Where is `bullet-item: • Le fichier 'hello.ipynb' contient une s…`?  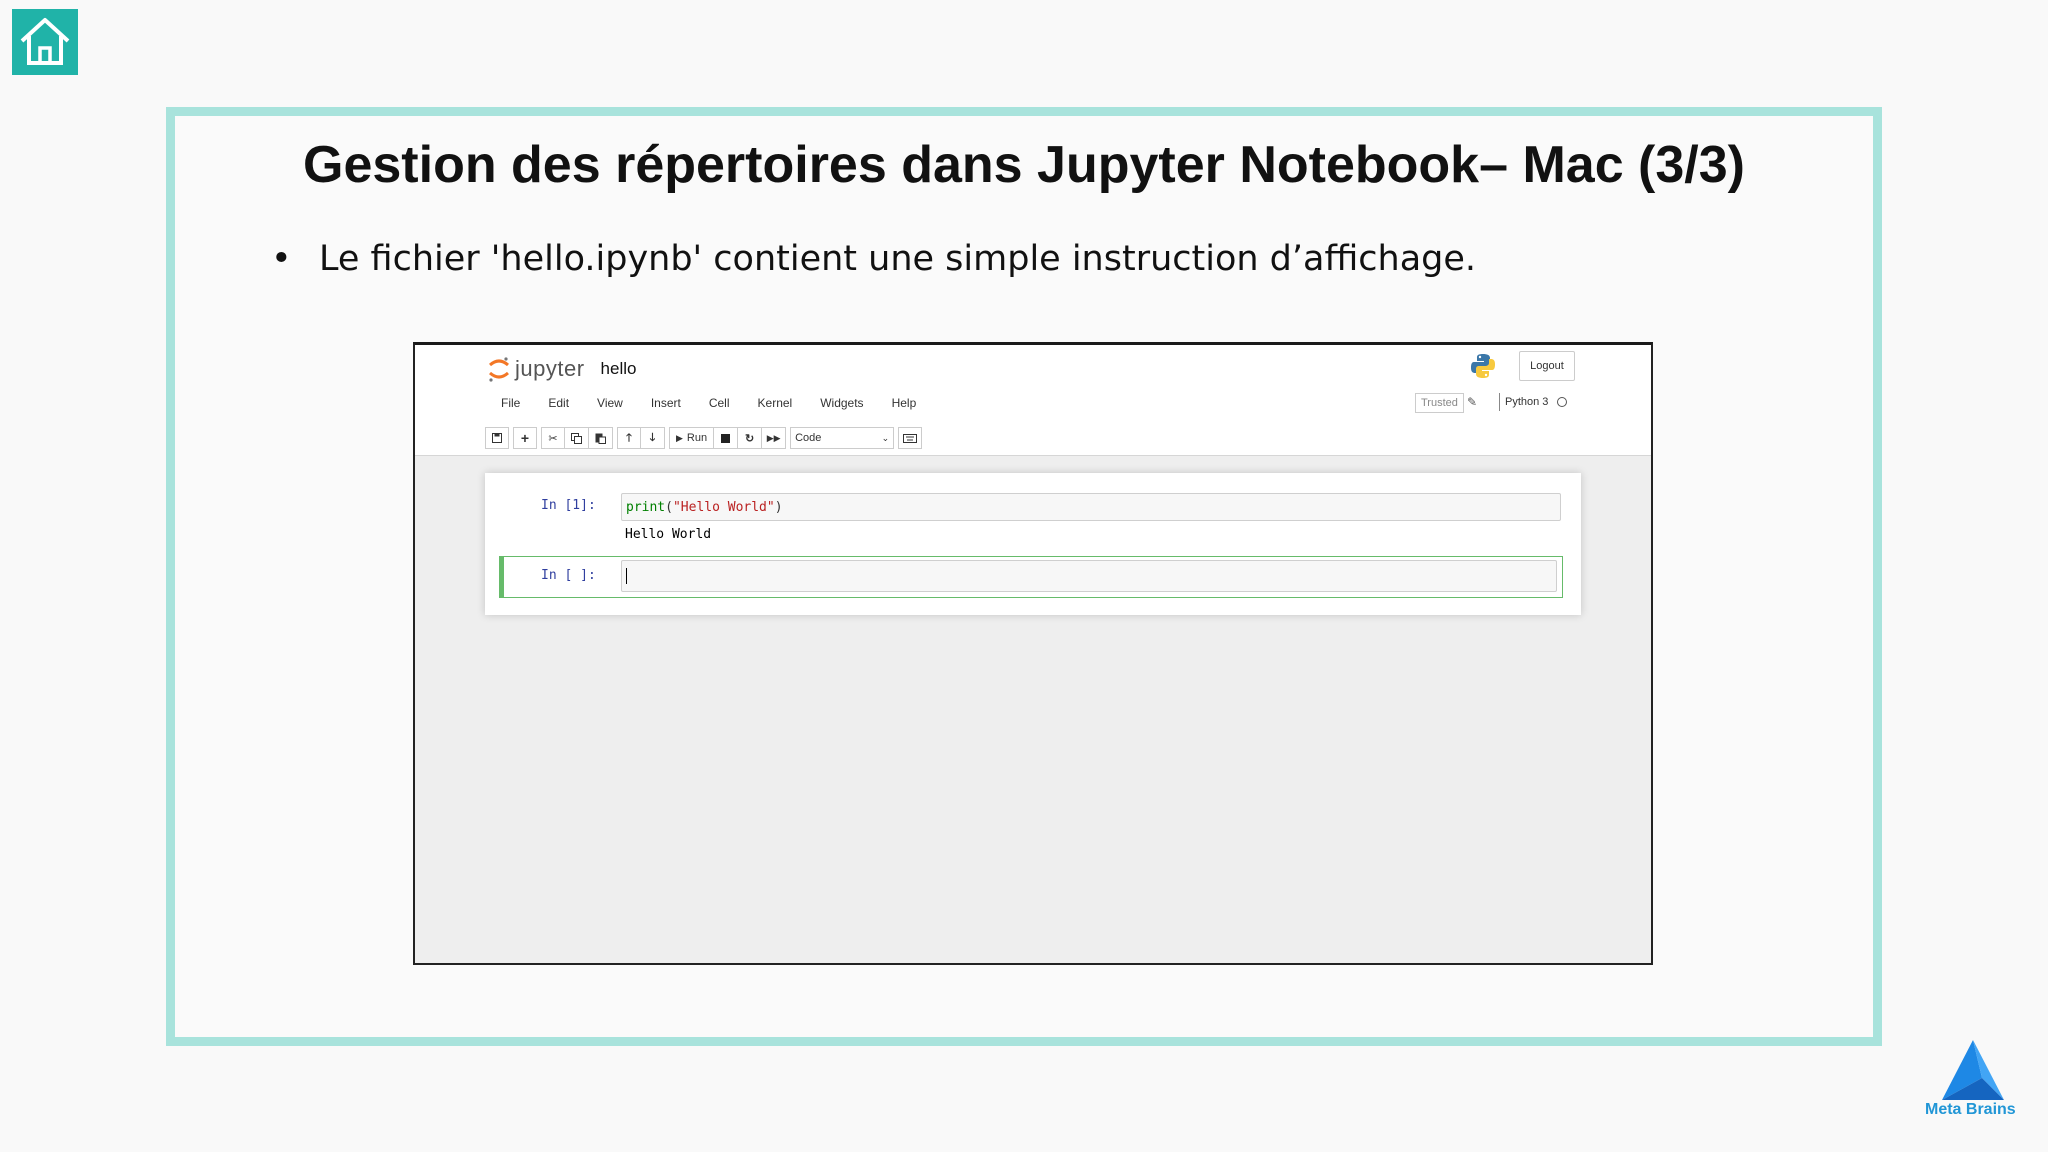 bullet-item: • Le fichier 'hello.ipynb' contient une s… is located at coordinates (873, 259).